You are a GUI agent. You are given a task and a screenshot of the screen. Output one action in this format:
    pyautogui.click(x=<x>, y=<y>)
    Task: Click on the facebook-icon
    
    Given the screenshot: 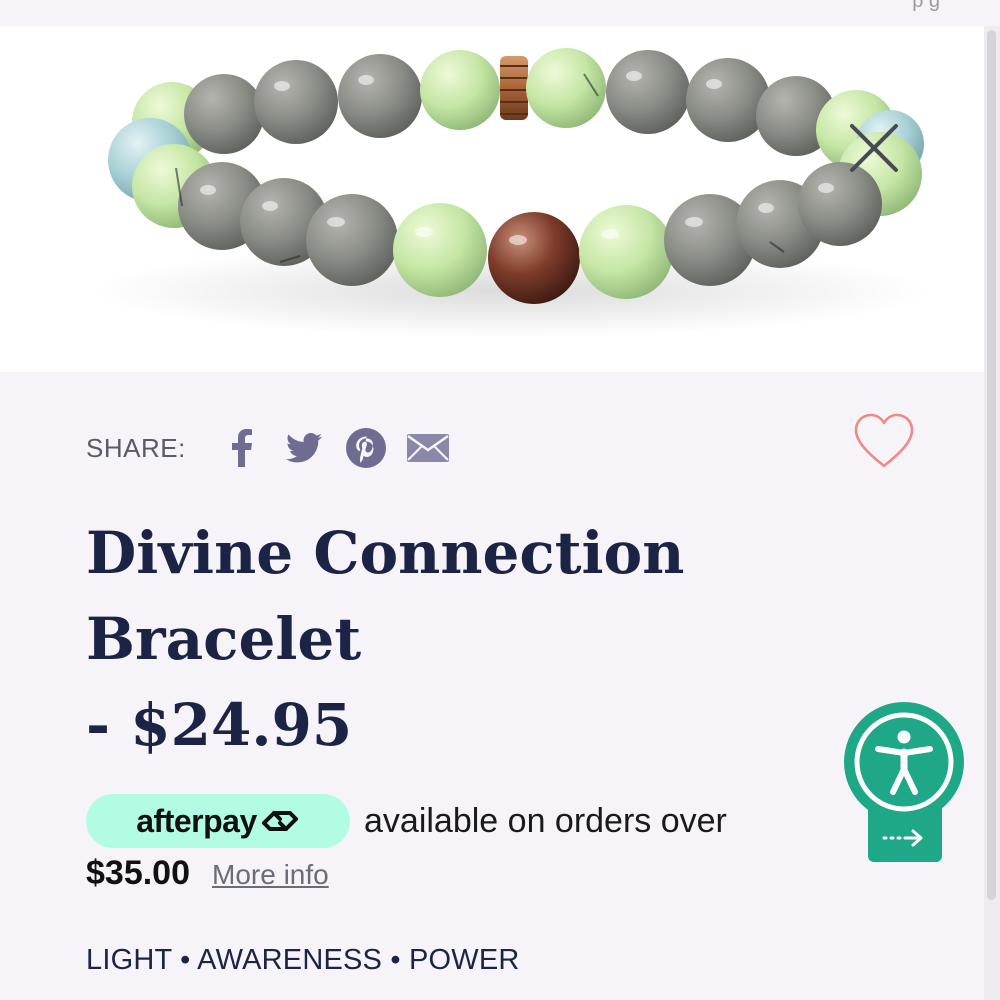 What is the action you would take?
    pyautogui.click(x=241, y=448)
    